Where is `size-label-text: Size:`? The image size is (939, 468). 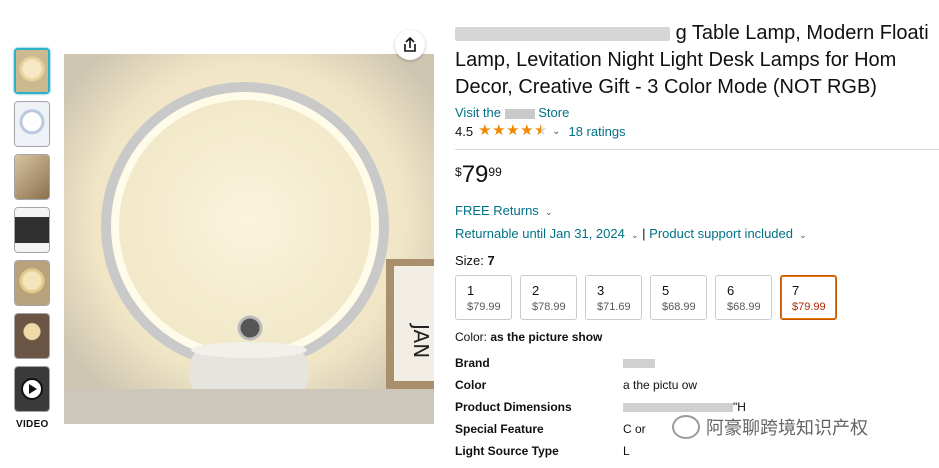 size-label-text: Size: is located at coordinates (471, 260).